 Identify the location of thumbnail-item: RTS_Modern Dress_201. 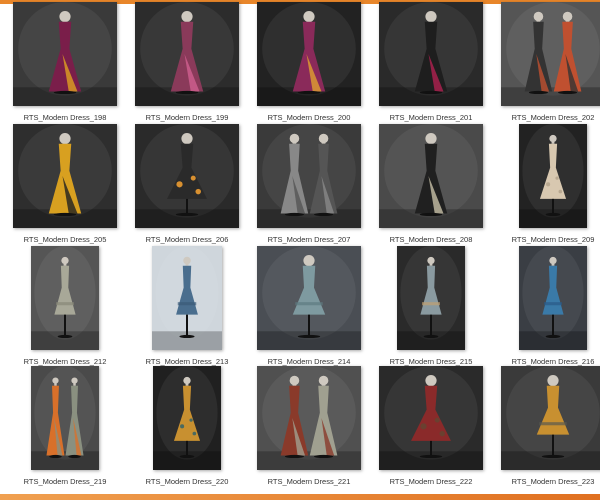
(431, 63).